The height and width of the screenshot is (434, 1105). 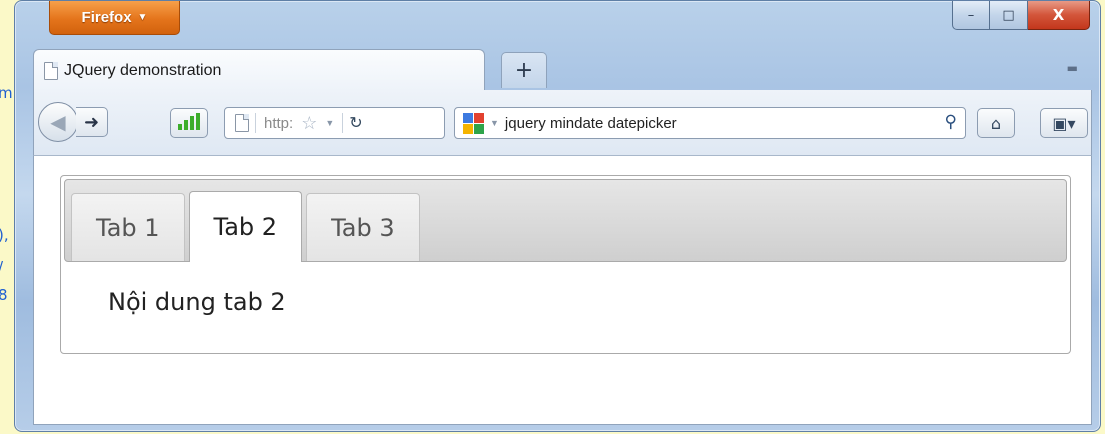 I want to click on close-button: X, so click(x=1059, y=15).